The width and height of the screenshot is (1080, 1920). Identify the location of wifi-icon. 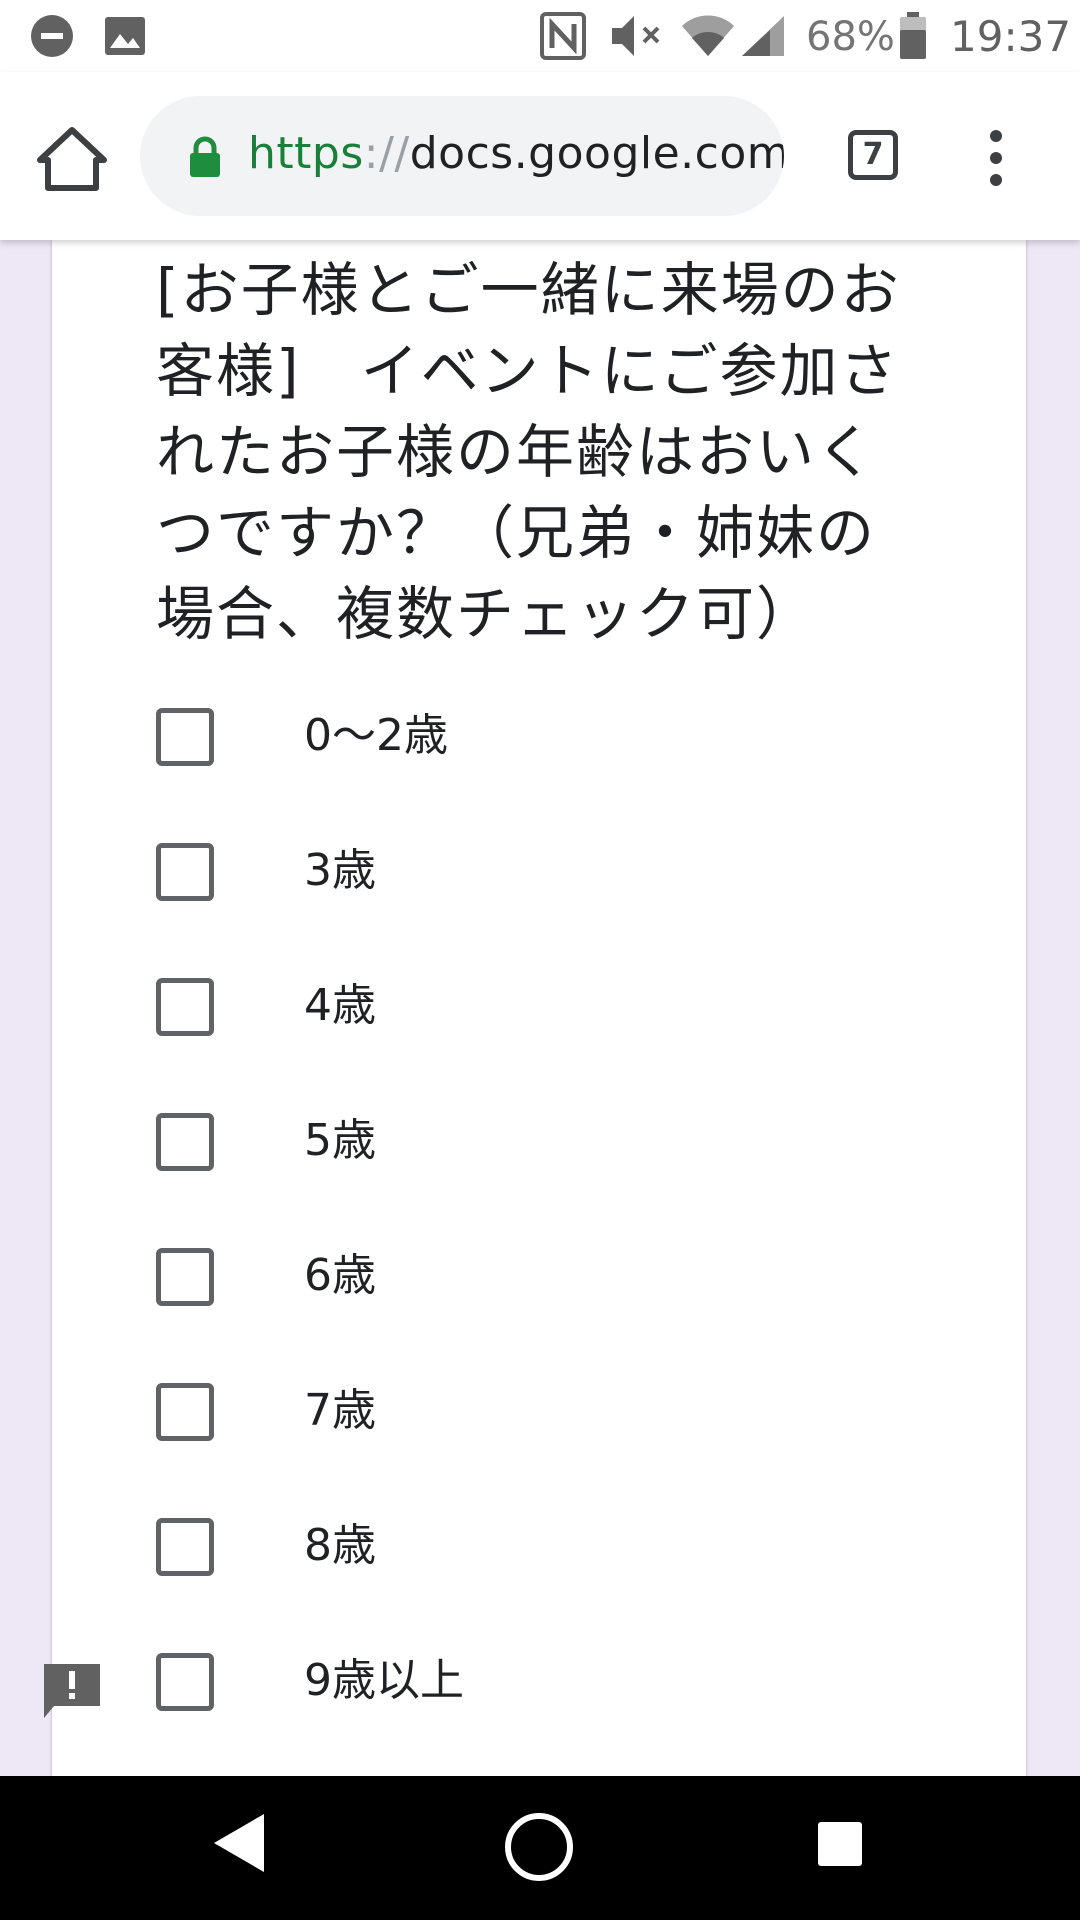
(708, 35).